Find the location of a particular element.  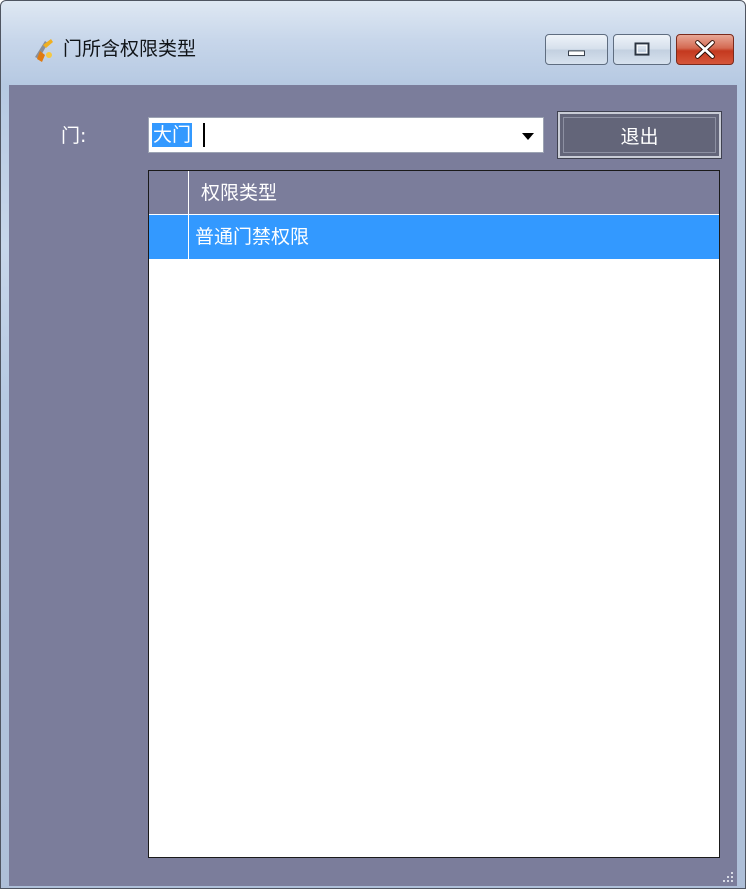

door-combobox: 大门 is located at coordinates (346, 135).